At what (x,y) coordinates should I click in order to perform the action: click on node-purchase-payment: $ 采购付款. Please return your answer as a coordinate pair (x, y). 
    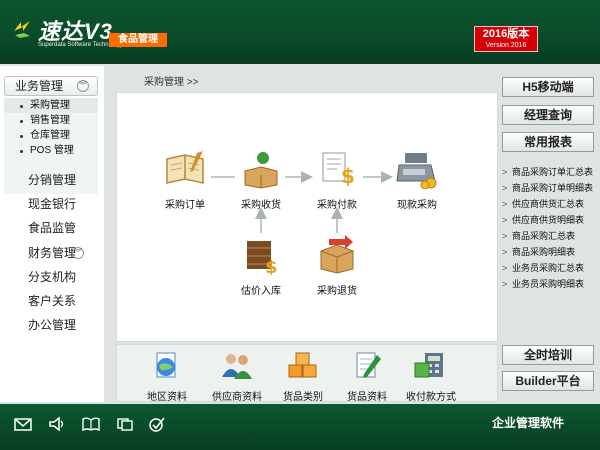
    Looking at the image, I should click on (337, 180).